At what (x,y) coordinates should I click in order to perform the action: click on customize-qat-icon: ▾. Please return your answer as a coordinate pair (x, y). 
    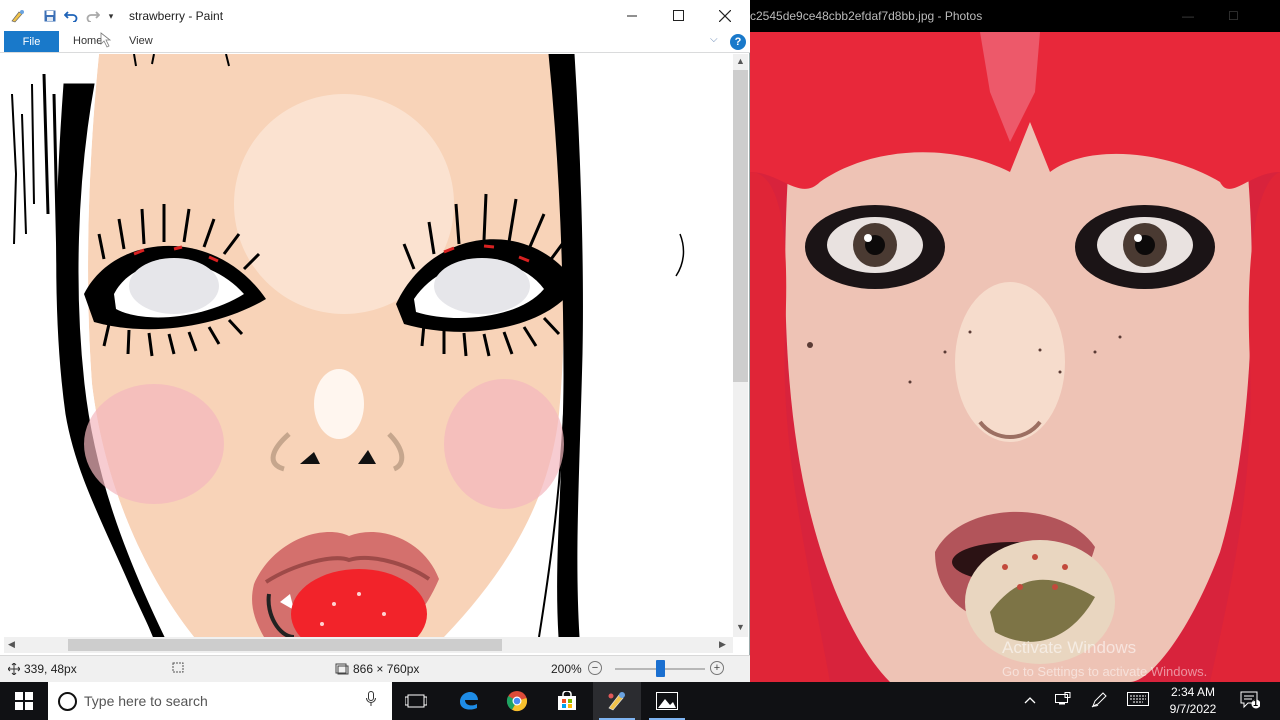
    Looking at the image, I should click on (111, 16).